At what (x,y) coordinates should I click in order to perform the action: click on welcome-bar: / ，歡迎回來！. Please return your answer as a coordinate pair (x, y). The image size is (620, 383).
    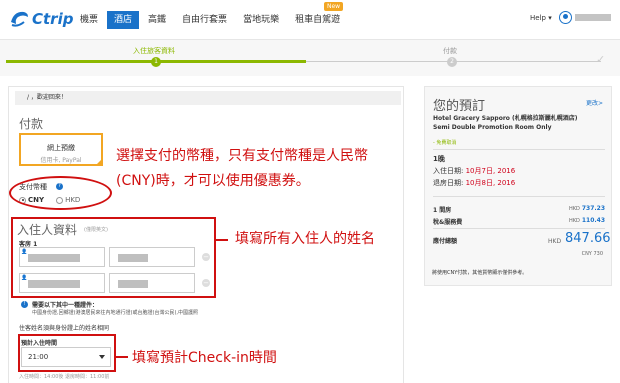
    Looking at the image, I should click on (208, 98).